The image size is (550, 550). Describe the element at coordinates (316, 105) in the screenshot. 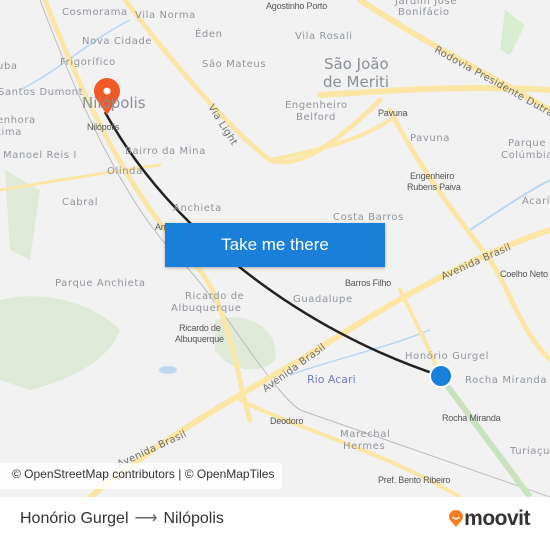

I see `map-label: Engenheiro` at that location.